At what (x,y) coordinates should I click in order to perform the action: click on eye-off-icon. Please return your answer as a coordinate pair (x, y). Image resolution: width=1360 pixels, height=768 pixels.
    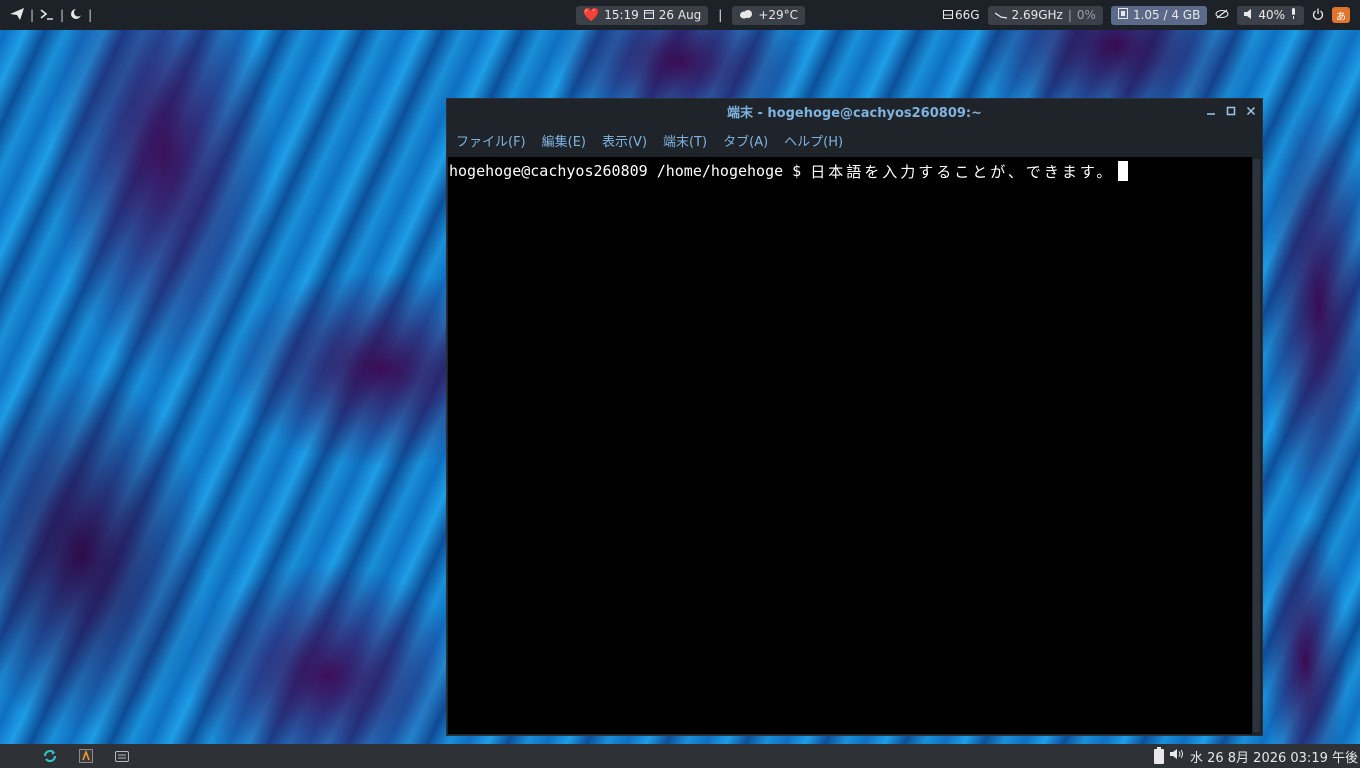
    Looking at the image, I should click on (1222, 15).